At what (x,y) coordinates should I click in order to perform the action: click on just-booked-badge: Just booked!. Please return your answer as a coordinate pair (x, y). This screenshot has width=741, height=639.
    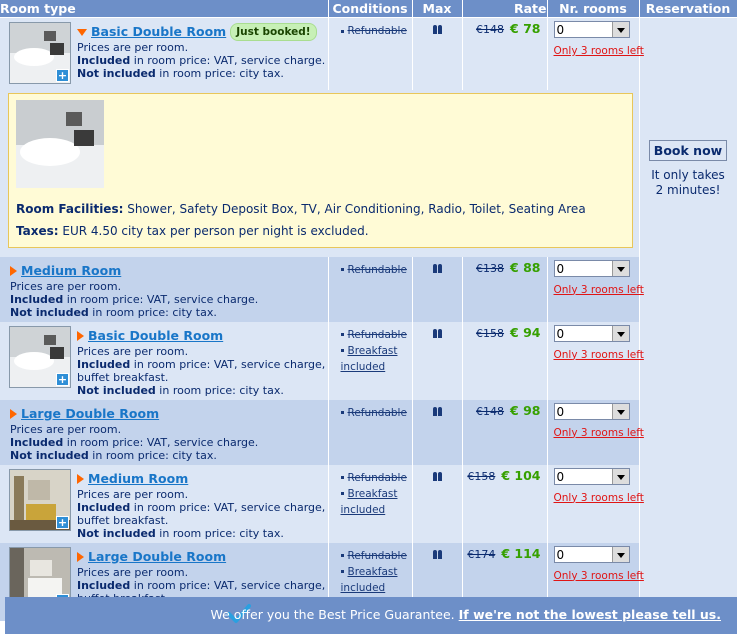
    Looking at the image, I should click on (273, 32).